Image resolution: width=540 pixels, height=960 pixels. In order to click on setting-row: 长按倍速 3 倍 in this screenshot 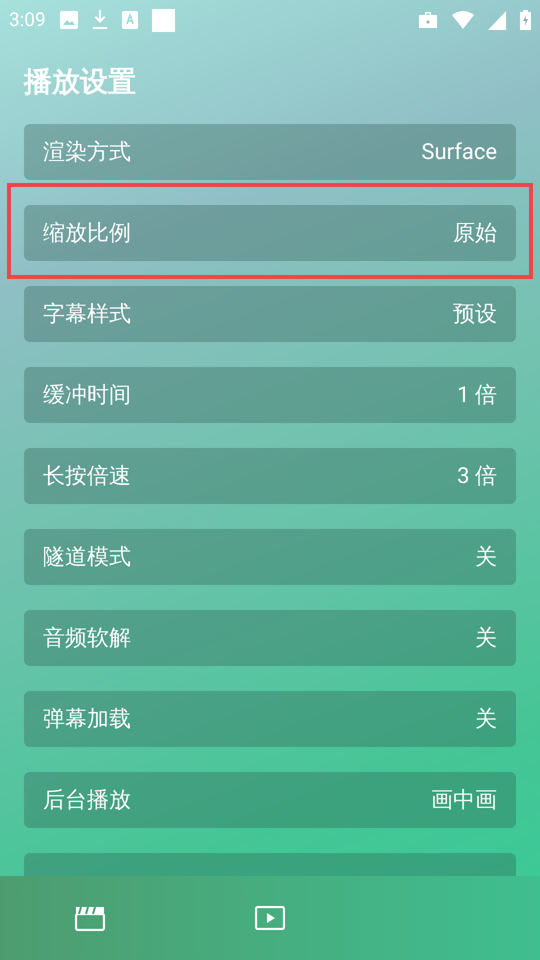, I will do `click(270, 476)`.